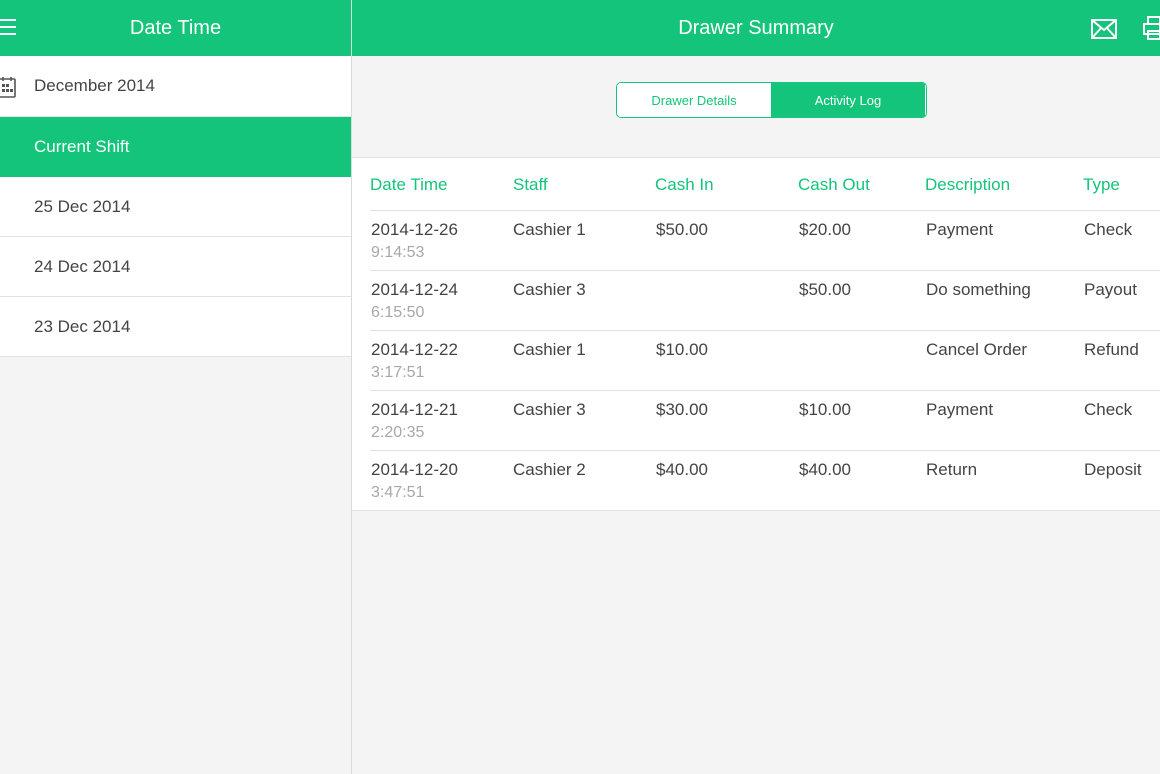  I want to click on row-time: 3:47:51, so click(398, 492).